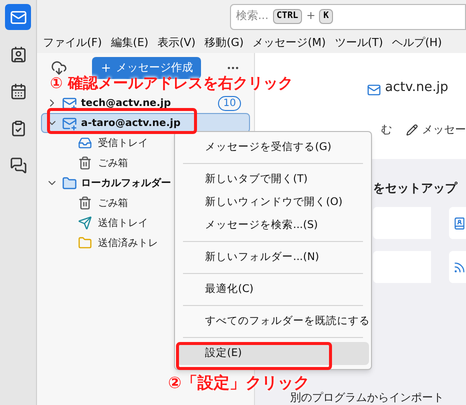  I want to click on address-book-icon, so click(459, 223).